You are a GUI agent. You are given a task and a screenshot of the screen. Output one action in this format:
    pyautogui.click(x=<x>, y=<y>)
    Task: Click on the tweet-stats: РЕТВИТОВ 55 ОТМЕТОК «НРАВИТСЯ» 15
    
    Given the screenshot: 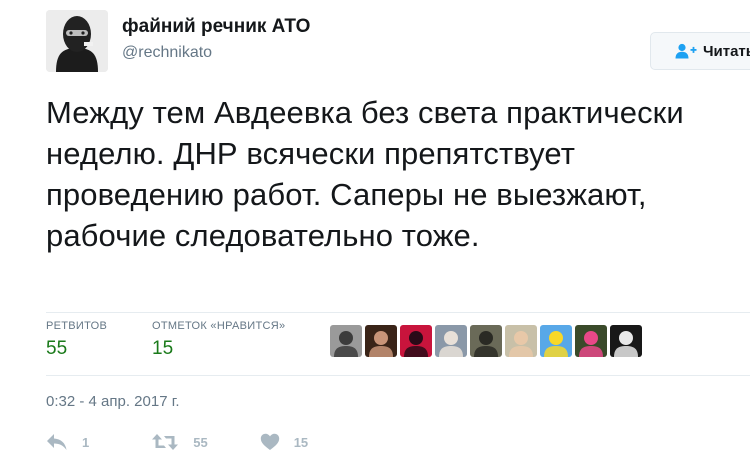 What is the action you would take?
    pyautogui.click(x=396, y=345)
    